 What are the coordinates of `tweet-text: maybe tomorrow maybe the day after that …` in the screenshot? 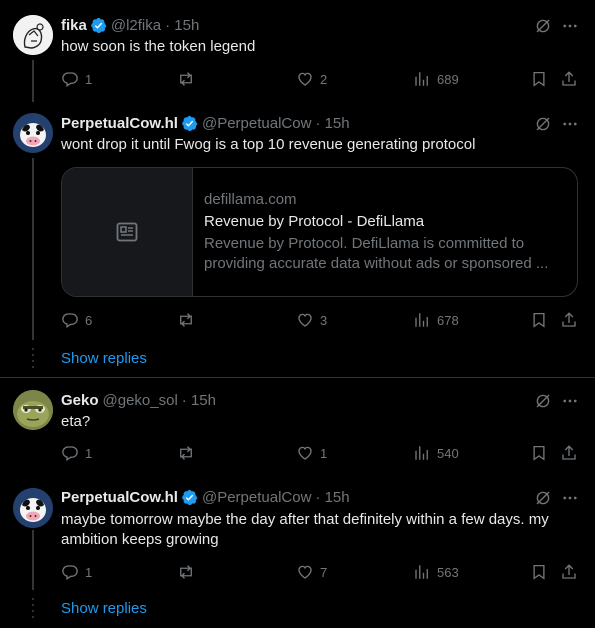 It's located at (305, 529).